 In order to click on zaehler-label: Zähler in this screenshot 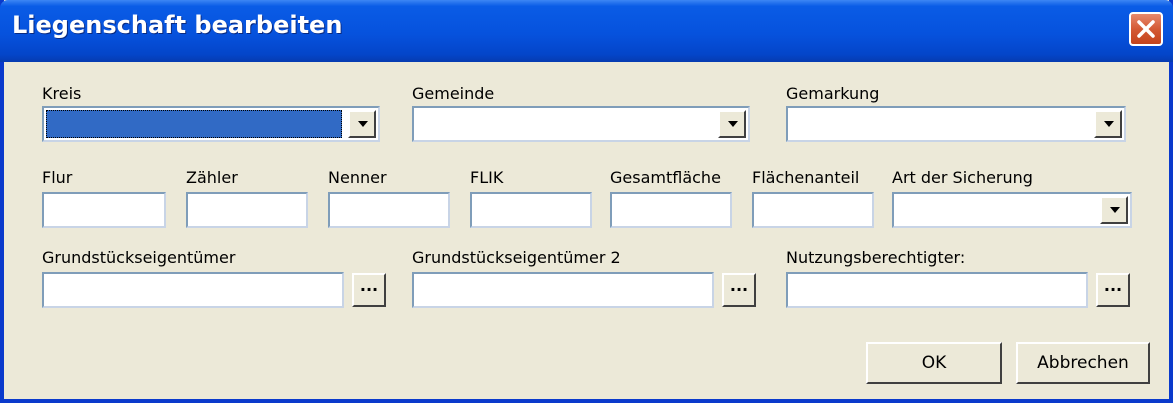, I will do `click(212, 177)`.